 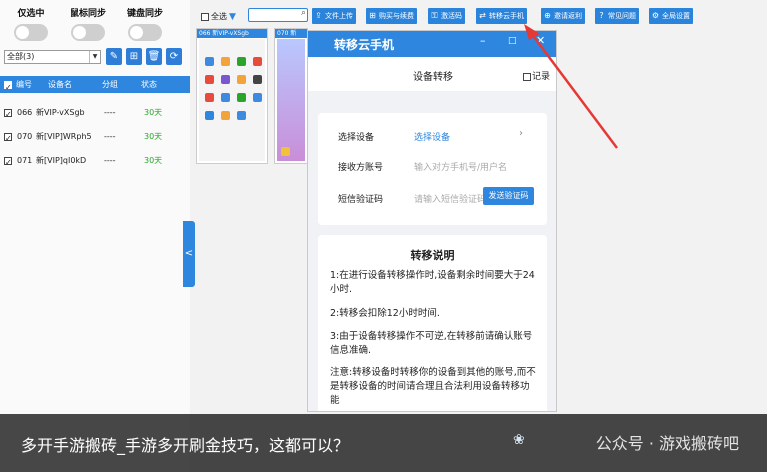 What do you see at coordinates (532, 32) in the screenshot?
I see `arrow-head` at bounding box center [532, 32].